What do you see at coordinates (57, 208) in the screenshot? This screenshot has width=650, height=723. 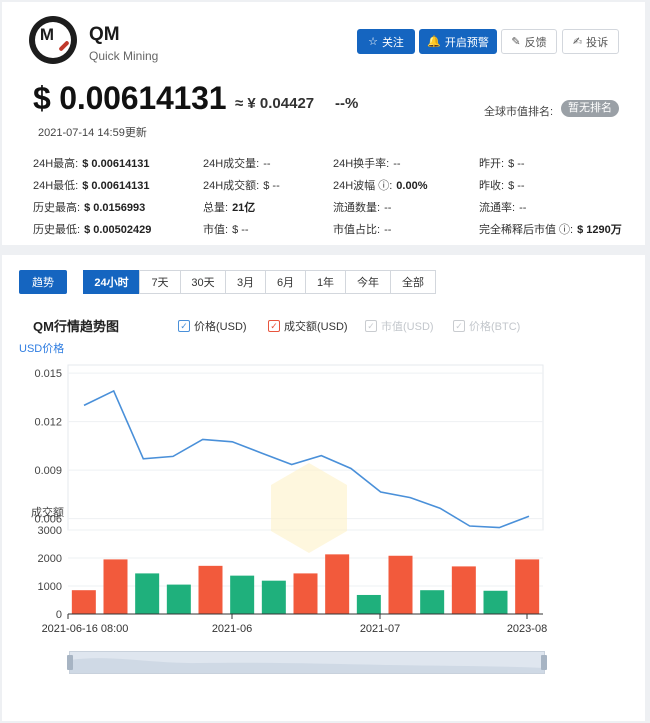 I see `stat-label: 历史最高:` at bounding box center [57, 208].